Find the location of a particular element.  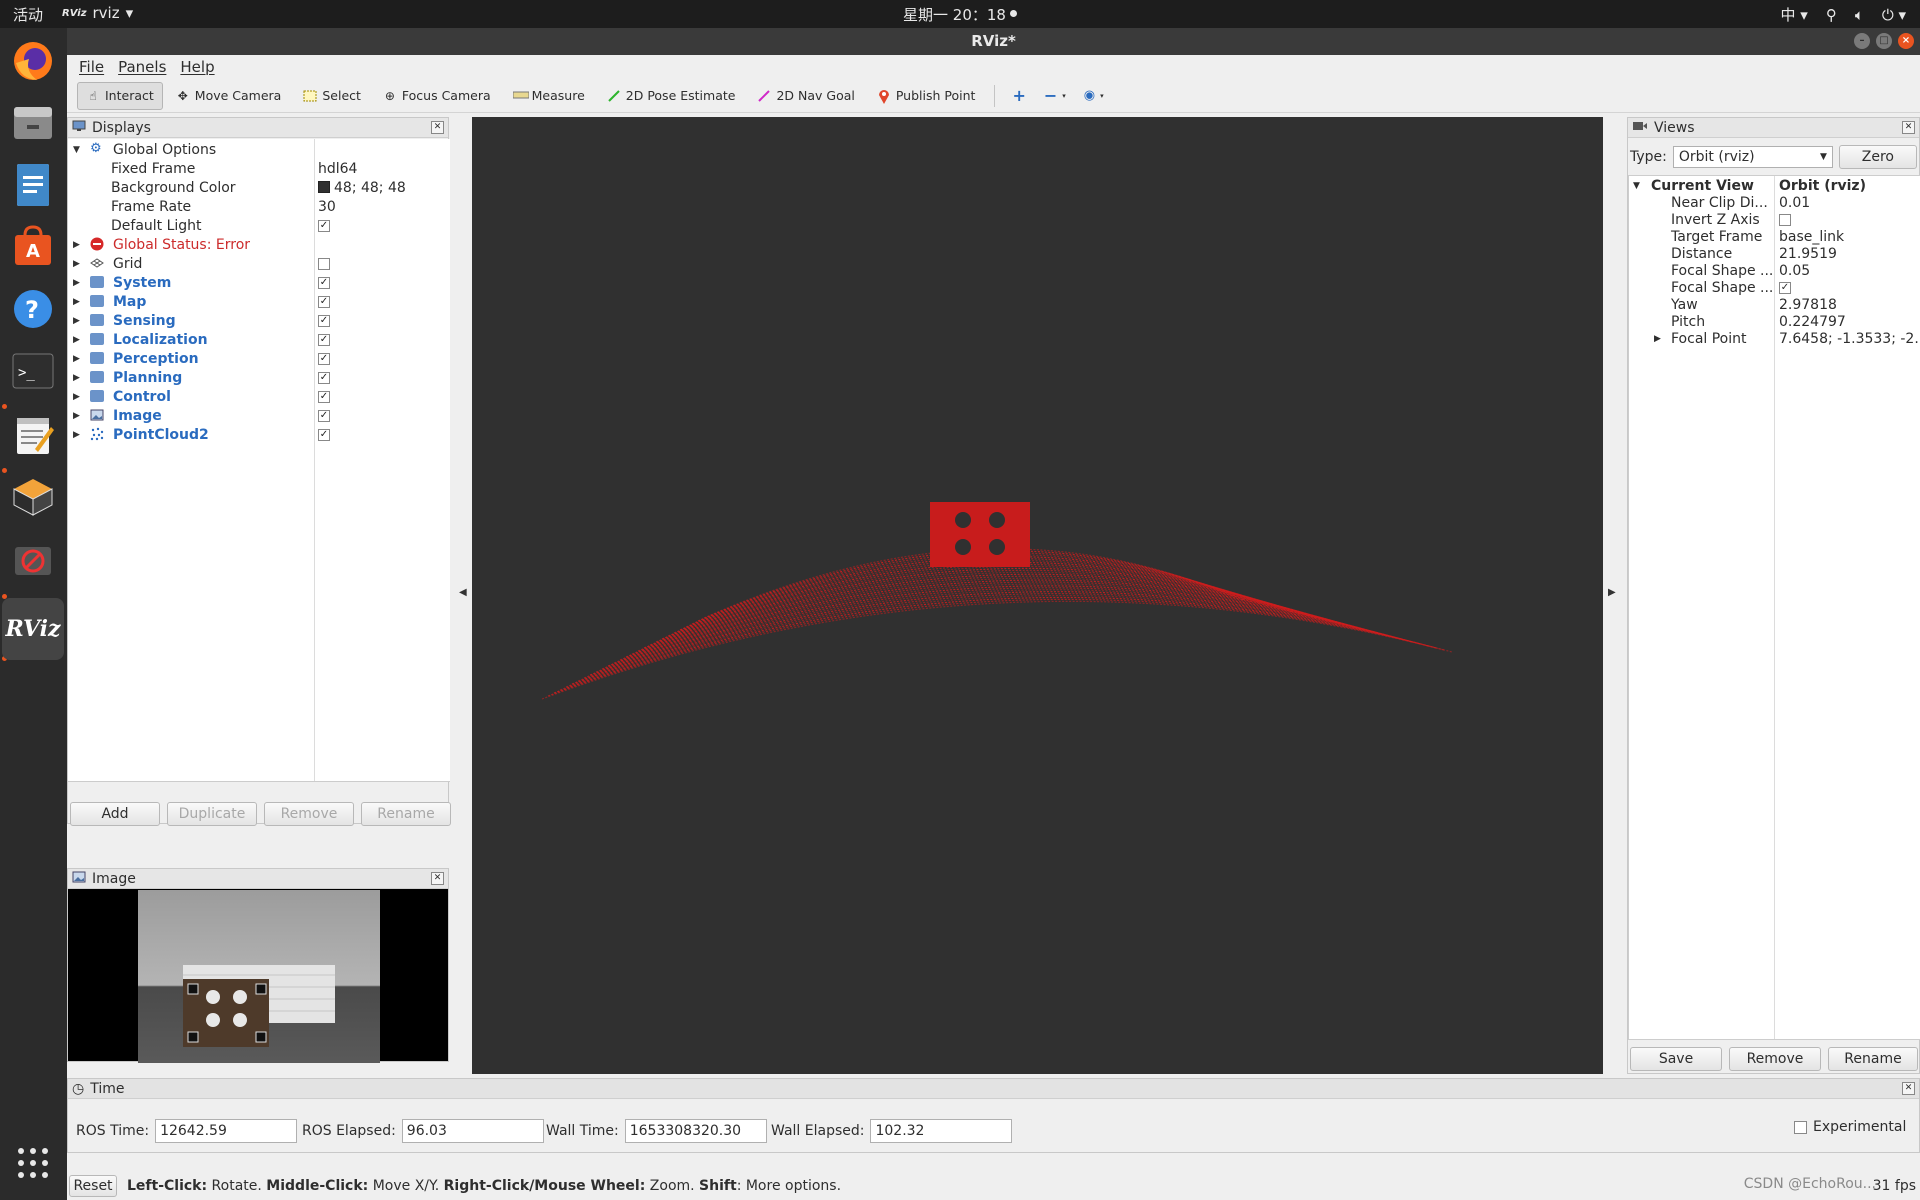

pitch-value: 0.224797 is located at coordinates (1812, 322).